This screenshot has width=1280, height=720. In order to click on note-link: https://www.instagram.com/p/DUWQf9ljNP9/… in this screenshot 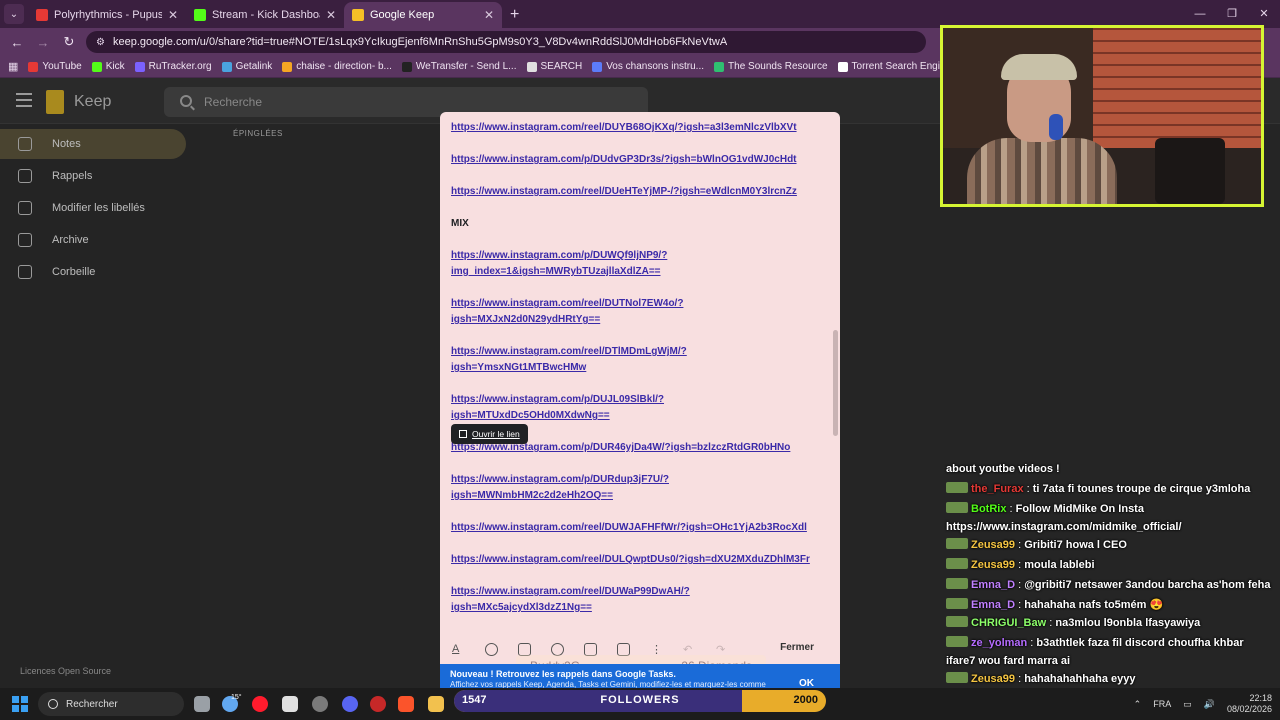, I will do `click(559, 255)`.